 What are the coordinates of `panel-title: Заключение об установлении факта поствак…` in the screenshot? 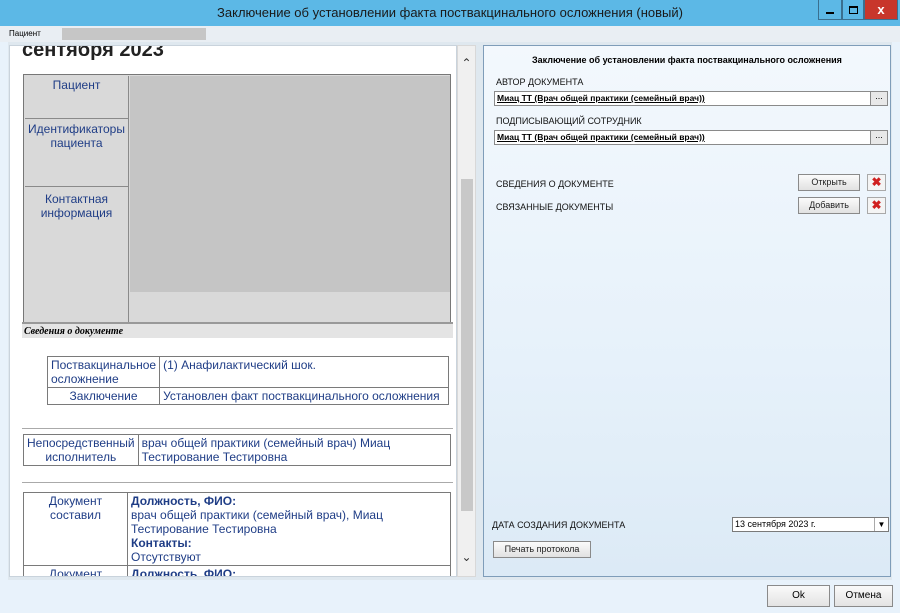 It's located at (687, 60).